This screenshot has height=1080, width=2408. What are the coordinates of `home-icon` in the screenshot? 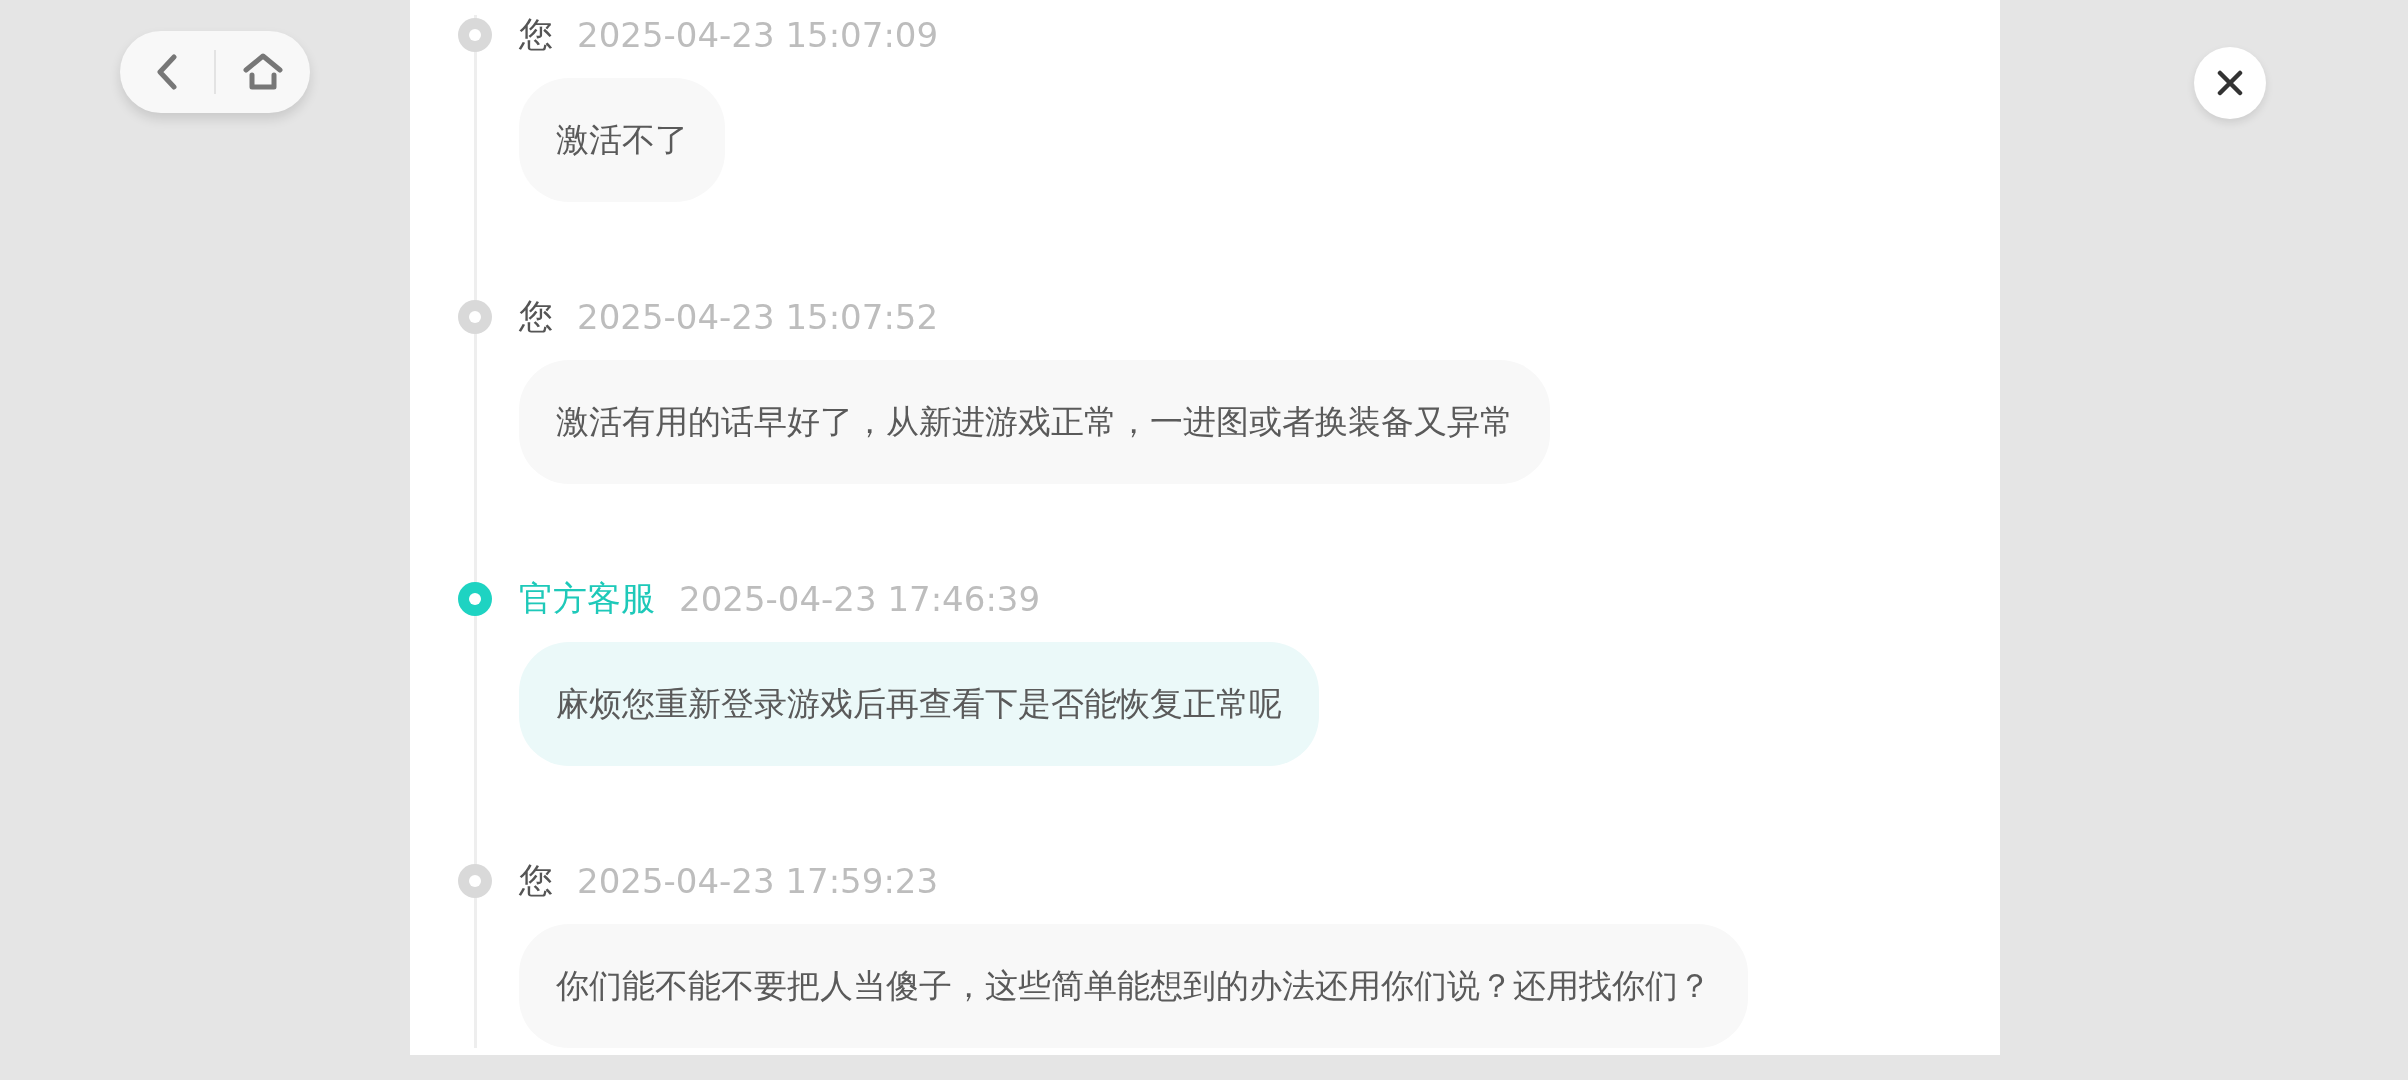 It's located at (263, 72).